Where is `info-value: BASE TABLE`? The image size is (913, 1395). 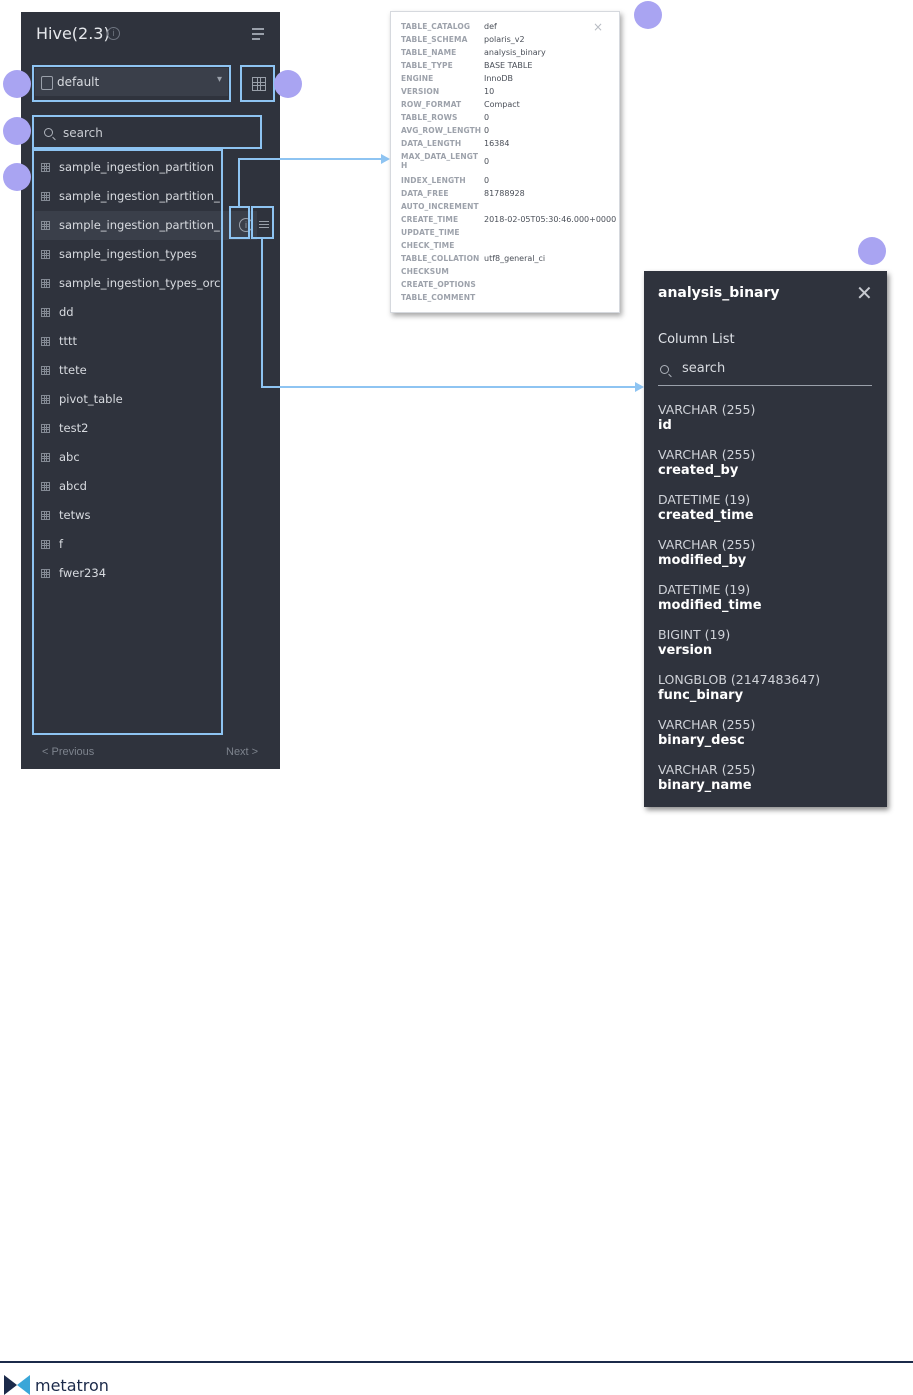 info-value: BASE TABLE is located at coordinates (508, 65).